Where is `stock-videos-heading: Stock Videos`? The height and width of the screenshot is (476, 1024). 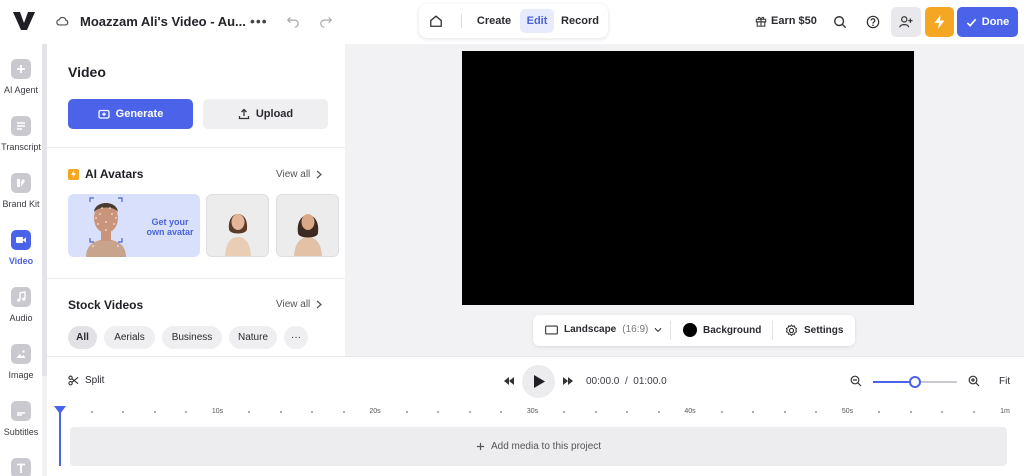 stock-videos-heading: Stock Videos is located at coordinates (105, 305).